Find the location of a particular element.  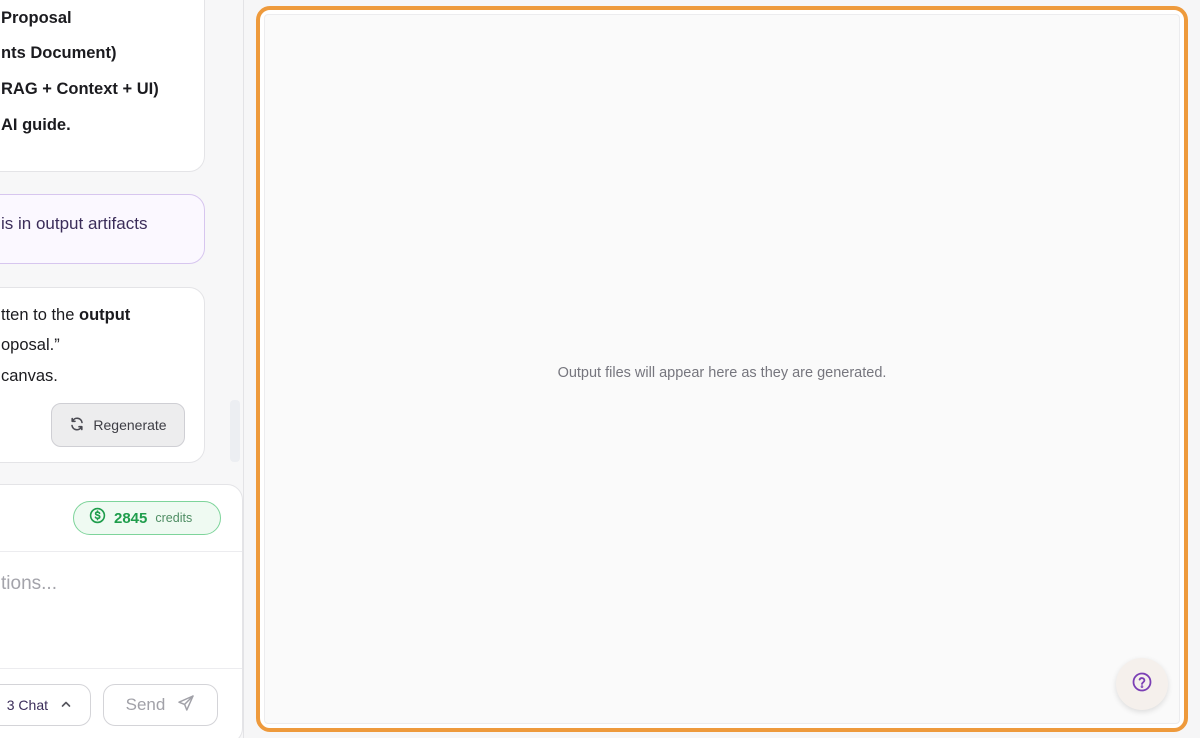

message-line: oposal.” is located at coordinates (30, 345).